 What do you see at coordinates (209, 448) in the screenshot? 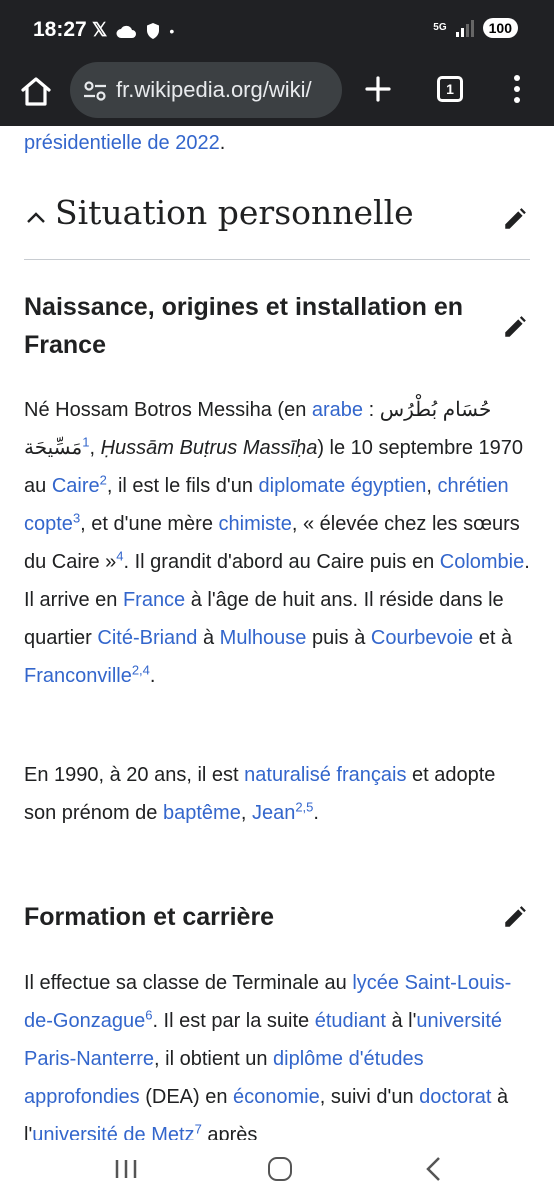
I see `transliteration: Ḥussām Buṭrus Massīḥa` at bounding box center [209, 448].